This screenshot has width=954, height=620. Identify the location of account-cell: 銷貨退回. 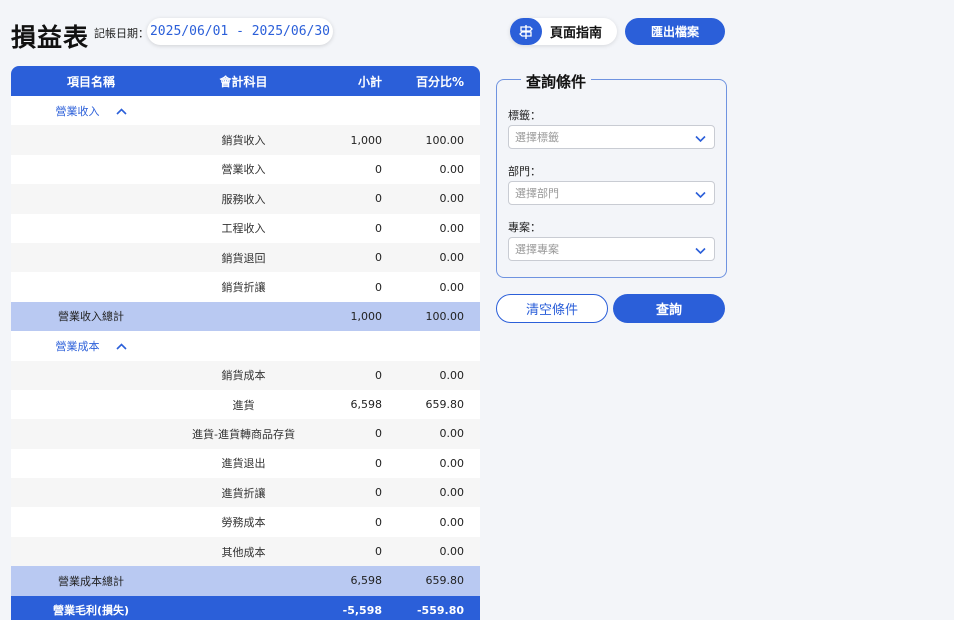
(243, 257).